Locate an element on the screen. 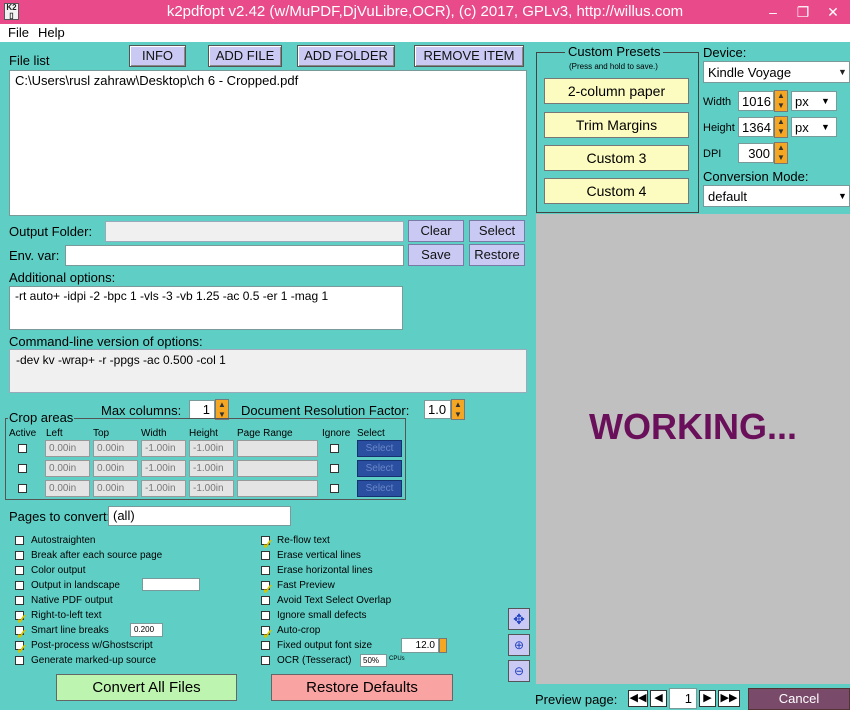 The image size is (850, 710). env-var-input is located at coordinates (234, 255).